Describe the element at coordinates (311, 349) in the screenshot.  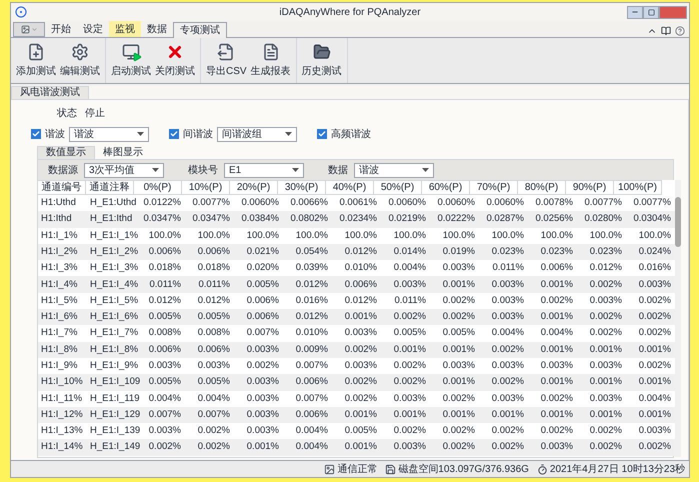
I see `table-cell-text: 0.009%` at that location.